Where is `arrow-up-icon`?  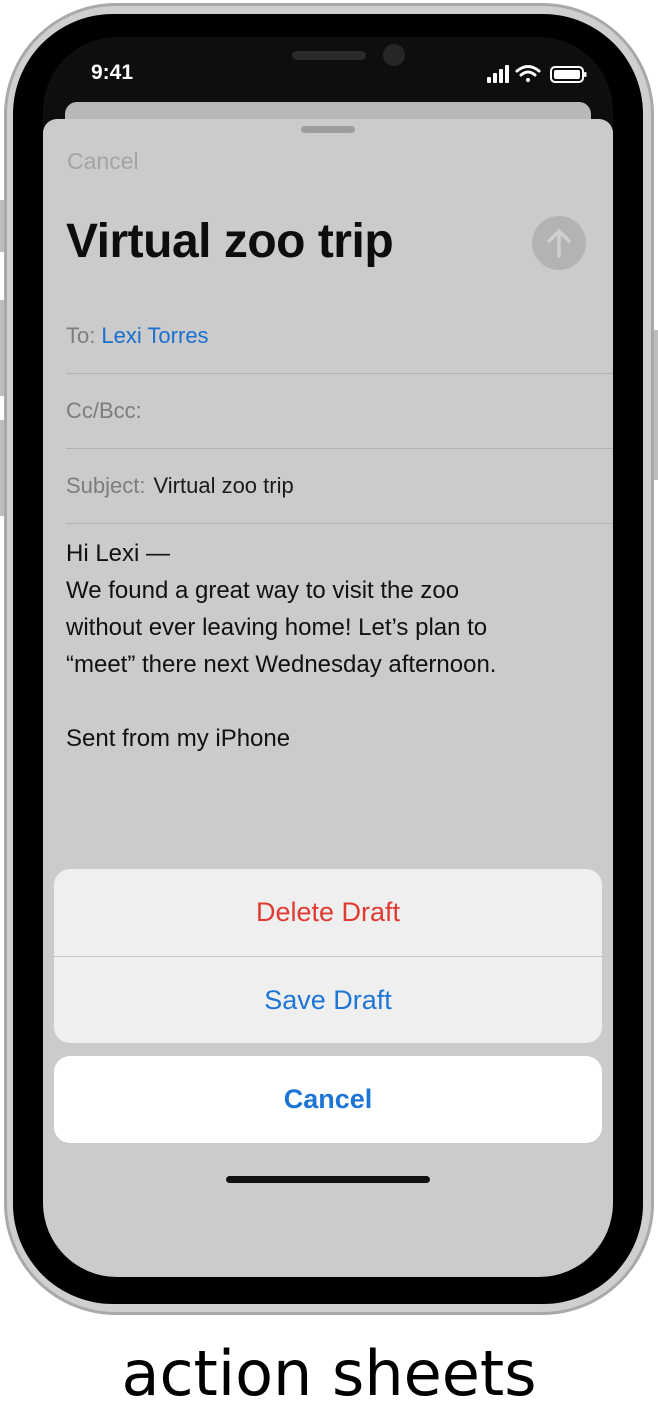 arrow-up-icon is located at coordinates (559, 243).